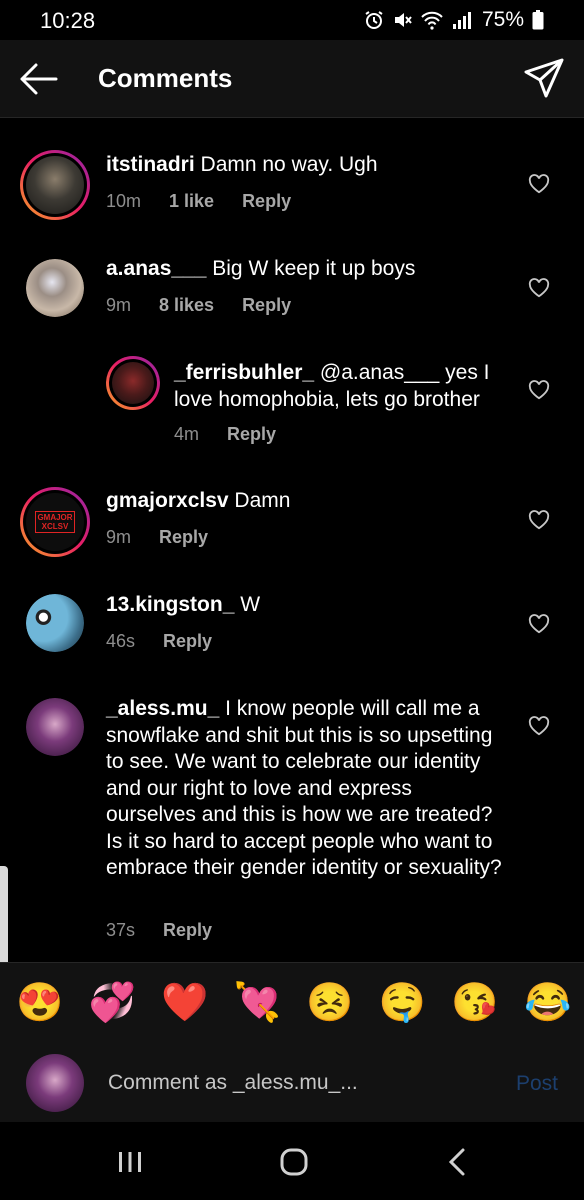  Describe the element at coordinates (38, 79) in the screenshot. I see `arrow-left-icon` at that location.